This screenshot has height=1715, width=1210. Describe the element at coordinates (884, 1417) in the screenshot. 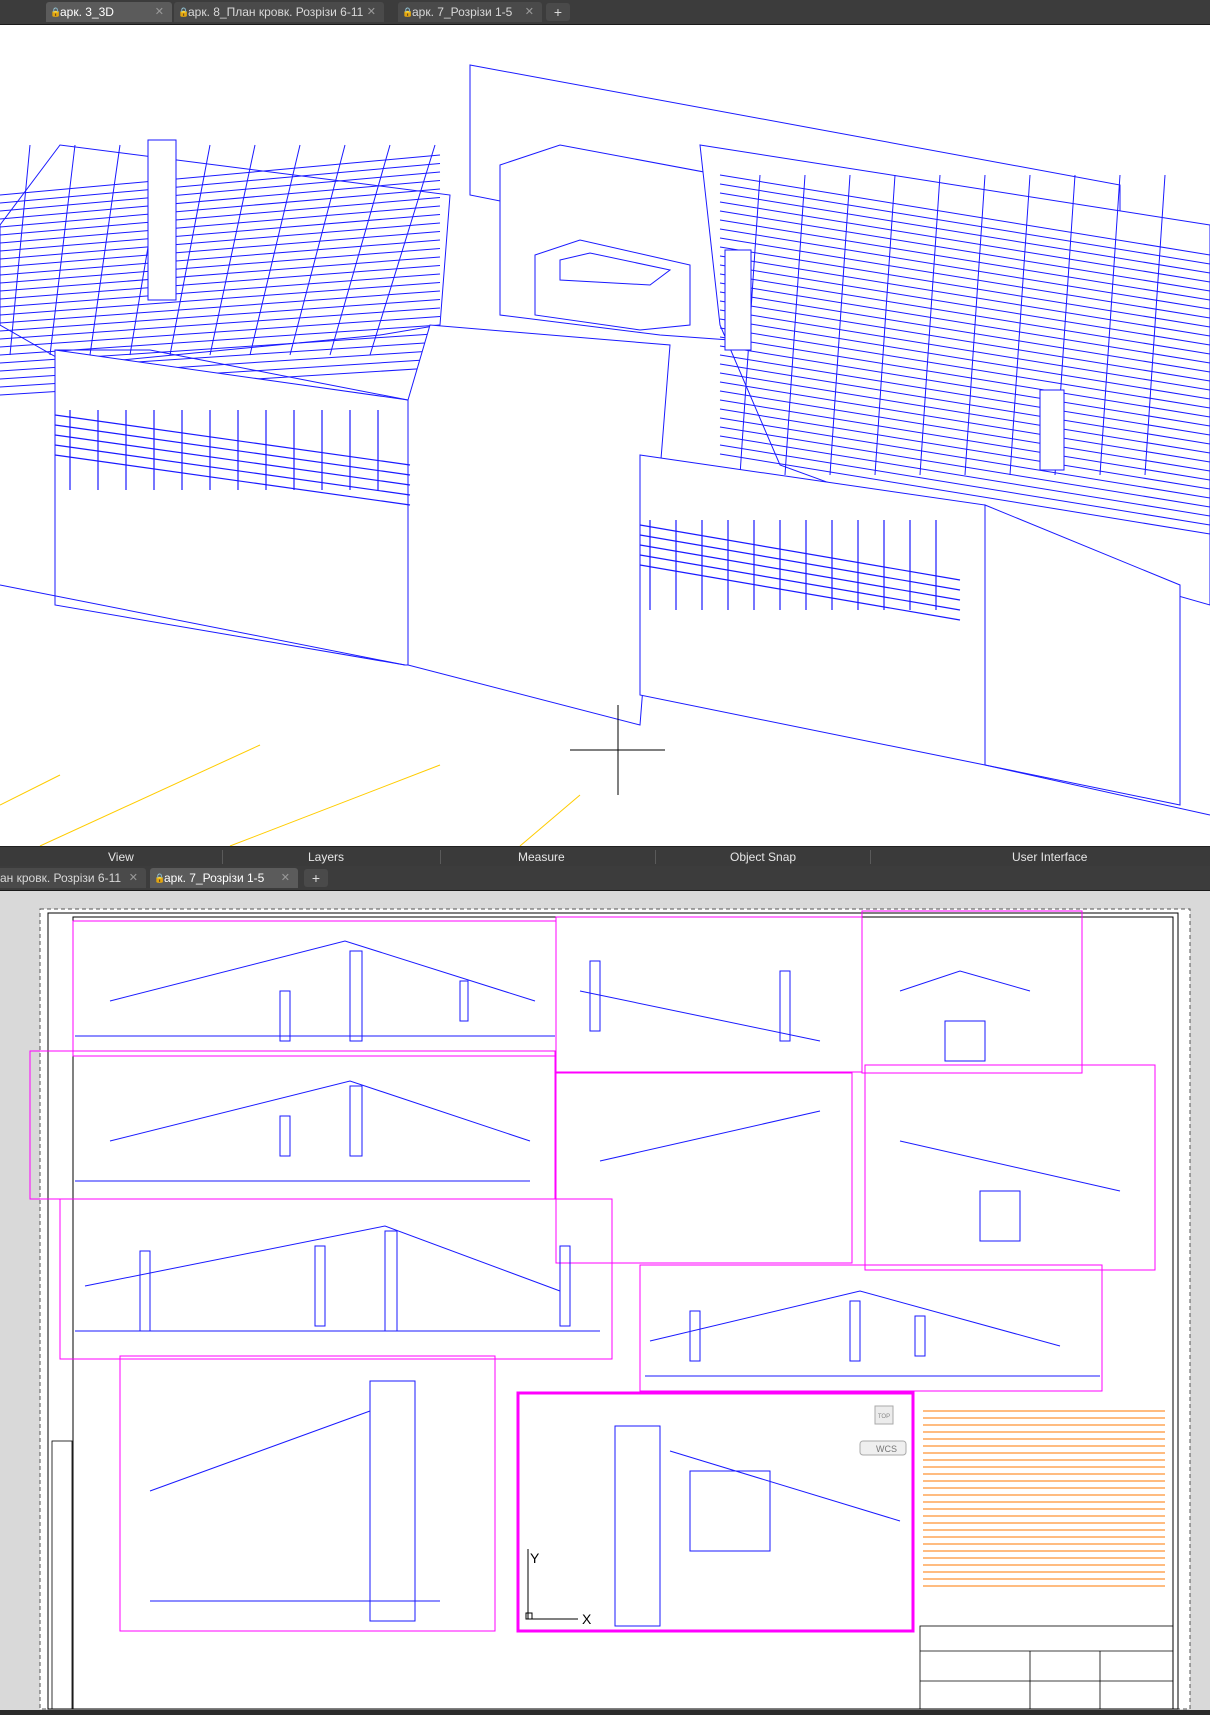

I see `svg-text: TOP` at that location.